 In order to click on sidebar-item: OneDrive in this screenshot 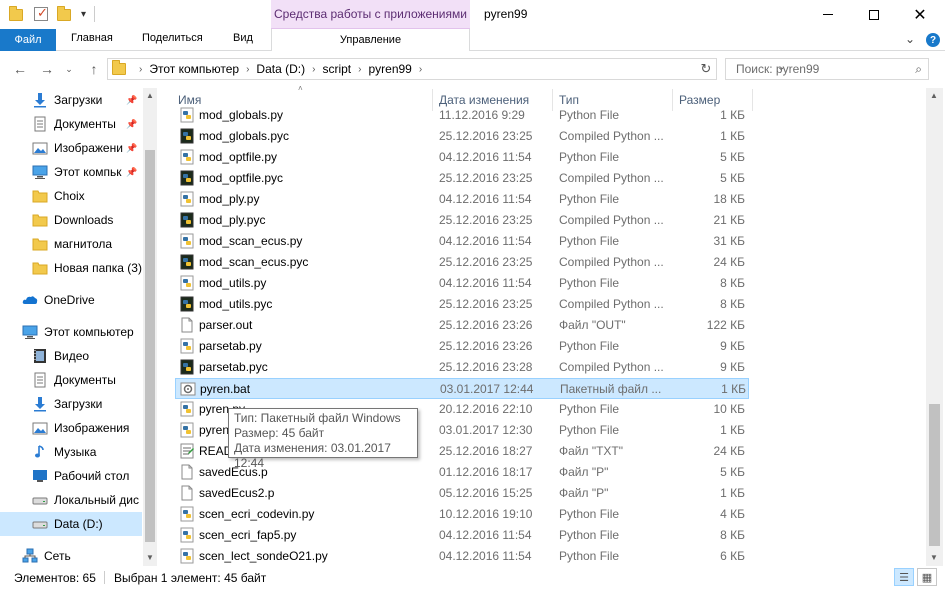, I will do `click(71, 300)`.